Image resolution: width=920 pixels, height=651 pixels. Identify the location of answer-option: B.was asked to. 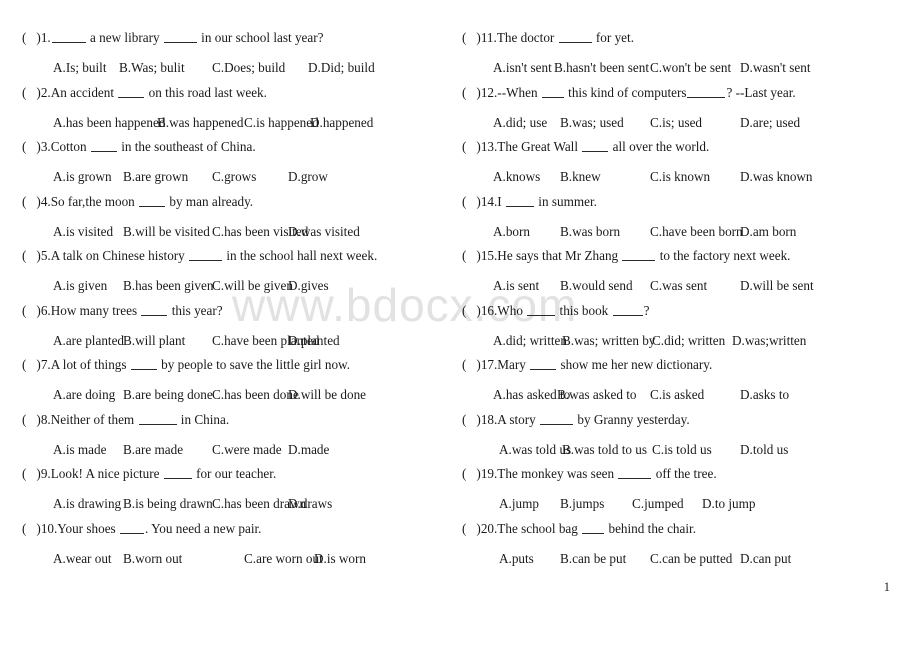
(596, 395).